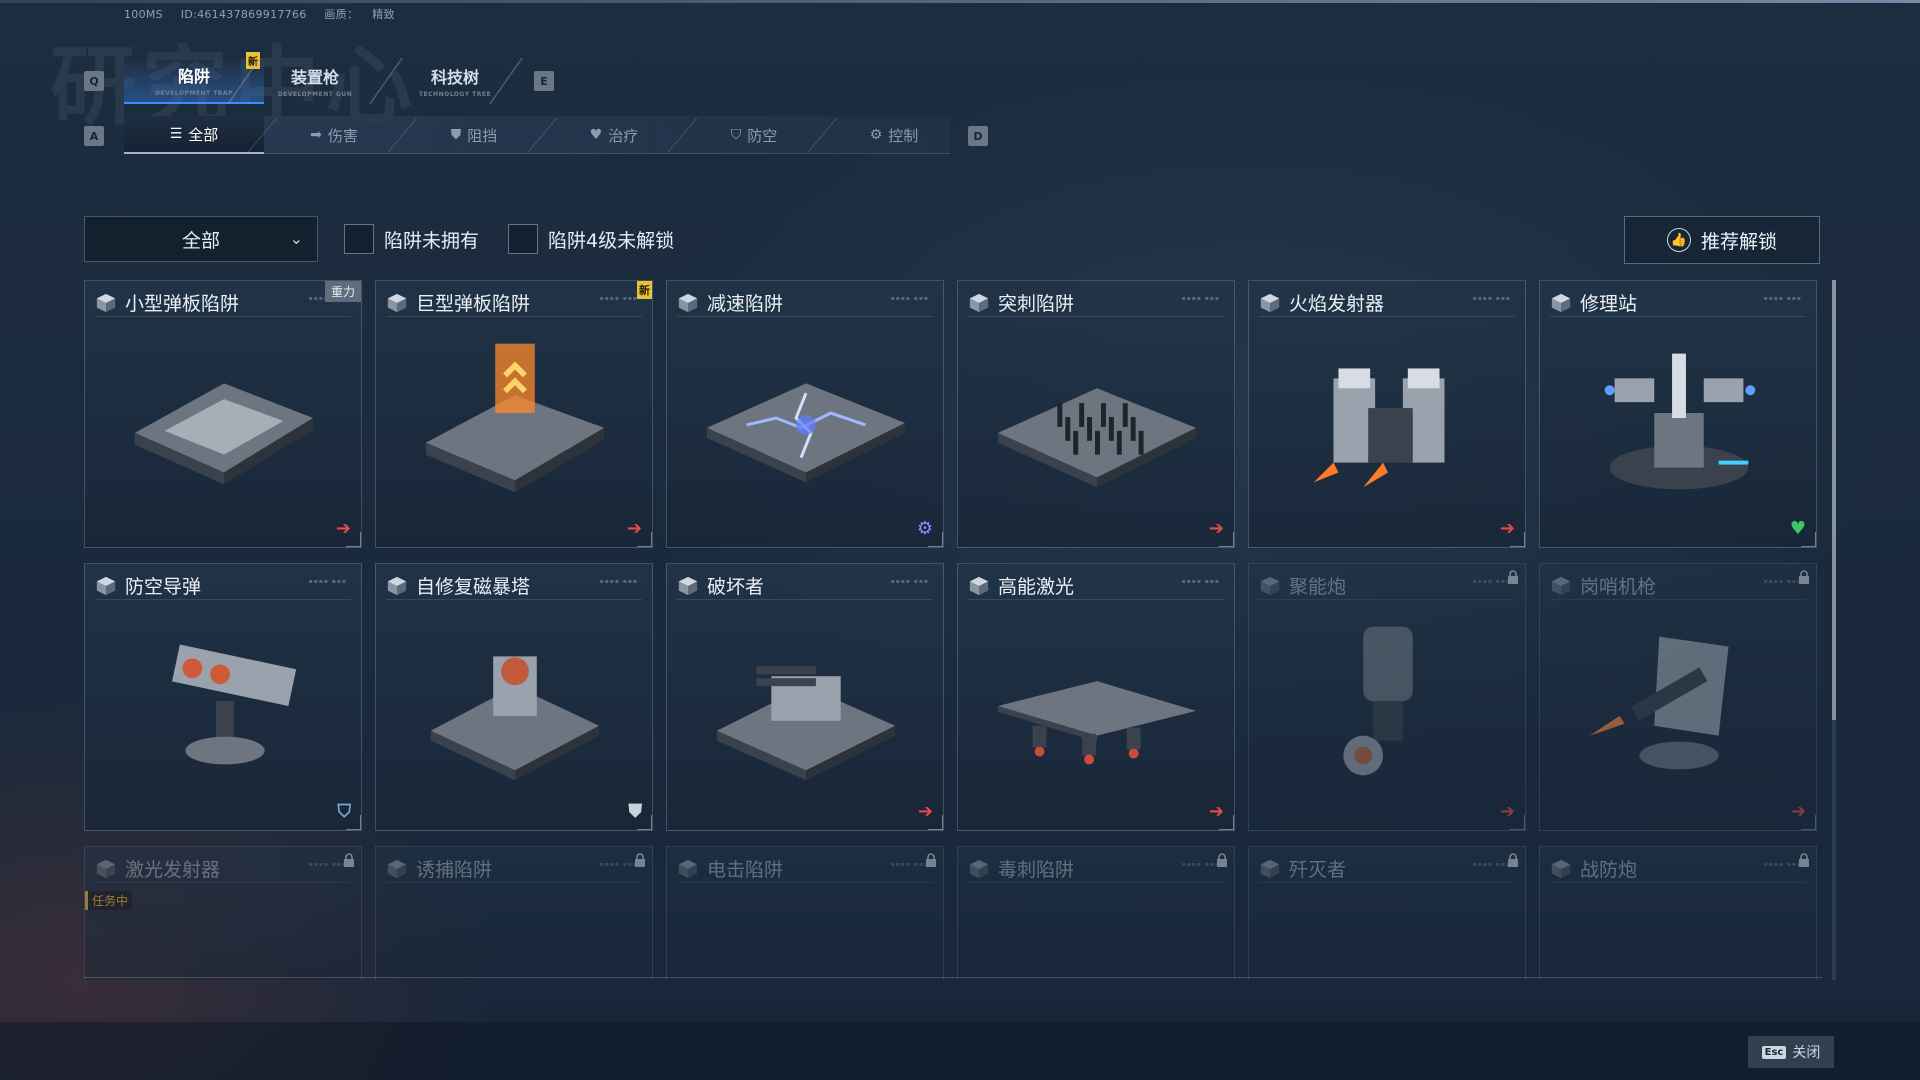  What do you see at coordinates (94, 136) in the screenshot?
I see `key-hint-prev-filter: A` at bounding box center [94, 136].